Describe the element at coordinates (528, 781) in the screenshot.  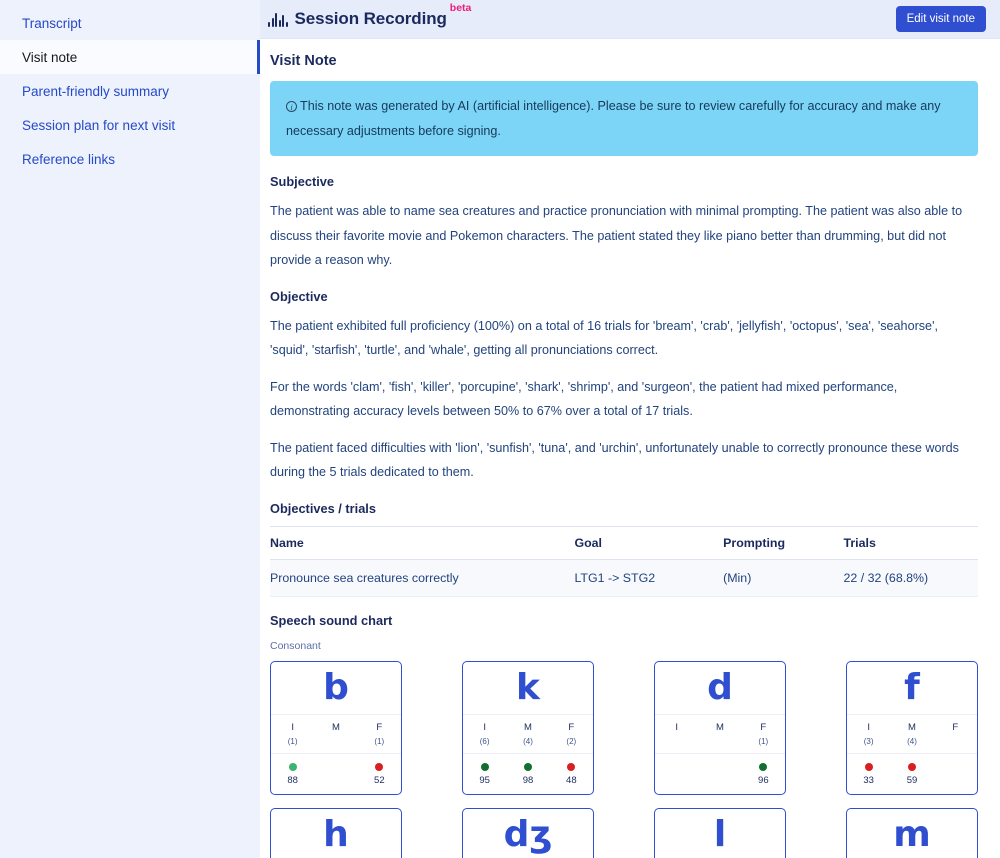
I see `accuracy-value: 98` at that location.